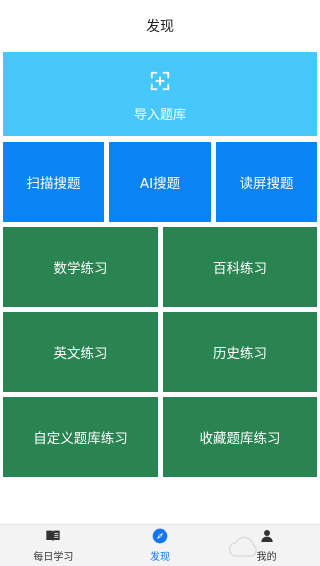 This screenshot has height=566, width=320. I want to click on page-title: 发现, so click(160, 27).